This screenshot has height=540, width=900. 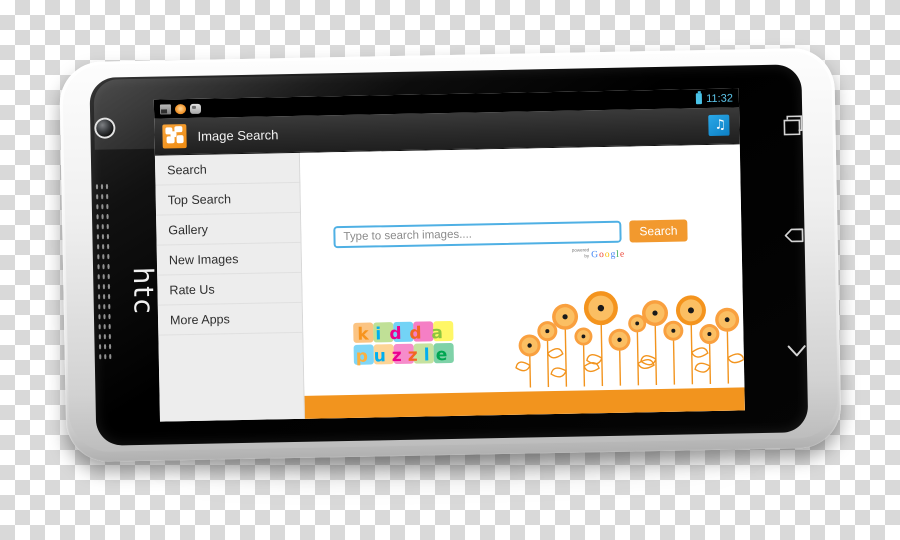 What do you see at coordinates (188, 229) in the screenshot?
I see `sidebar-item-label: Gallery` at bounding box center [188, 229].